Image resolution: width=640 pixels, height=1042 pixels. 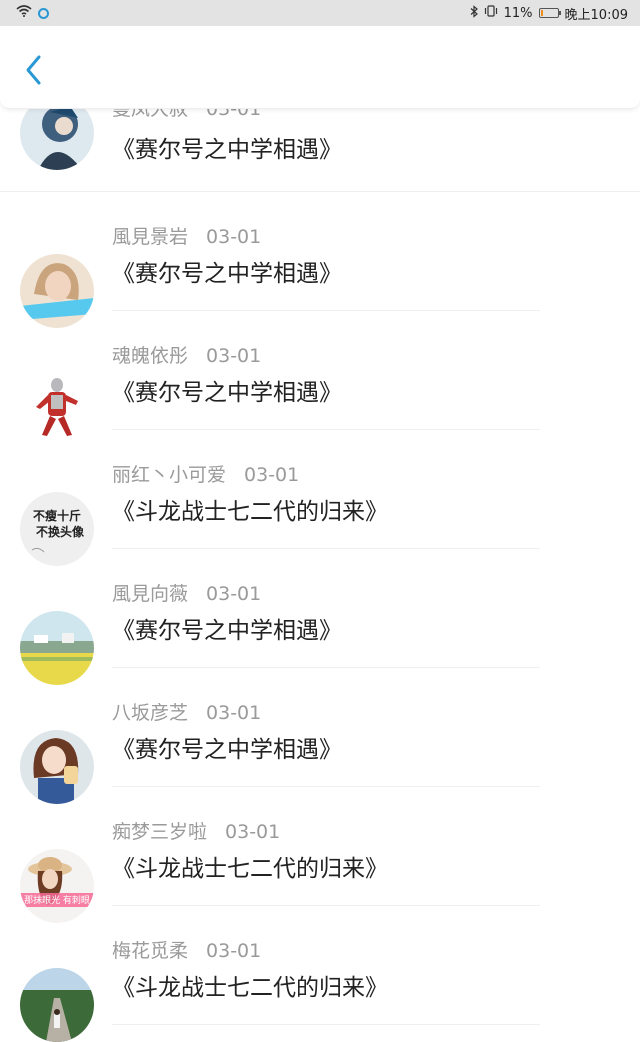 I want to click on bluetooth-icon, so click(x=474, y=13).